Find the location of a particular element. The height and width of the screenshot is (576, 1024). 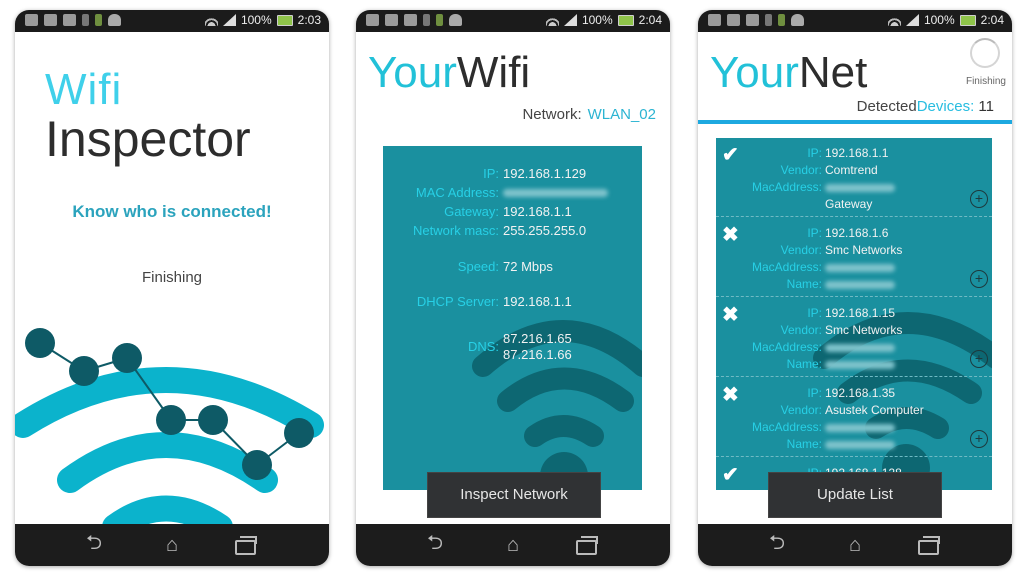

update-list-button: Update List is located at coordinates (855, 495).